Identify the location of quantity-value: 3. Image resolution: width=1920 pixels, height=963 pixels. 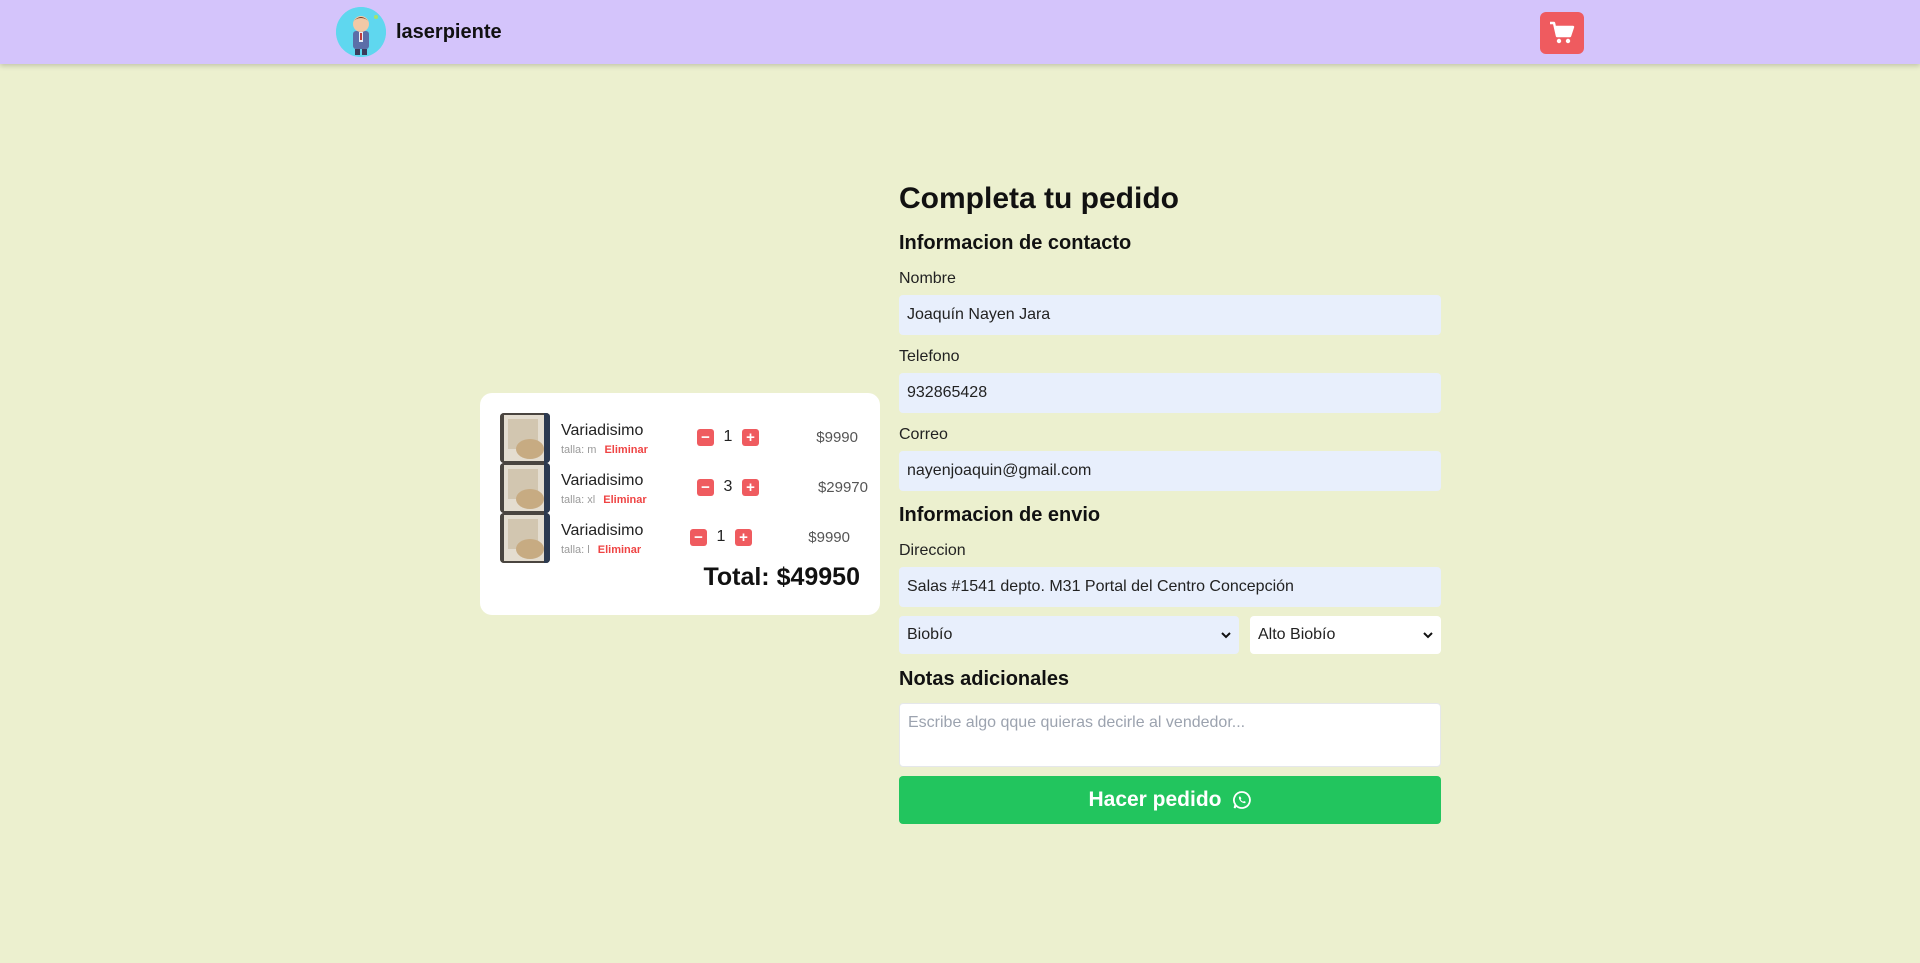
(728, 486).